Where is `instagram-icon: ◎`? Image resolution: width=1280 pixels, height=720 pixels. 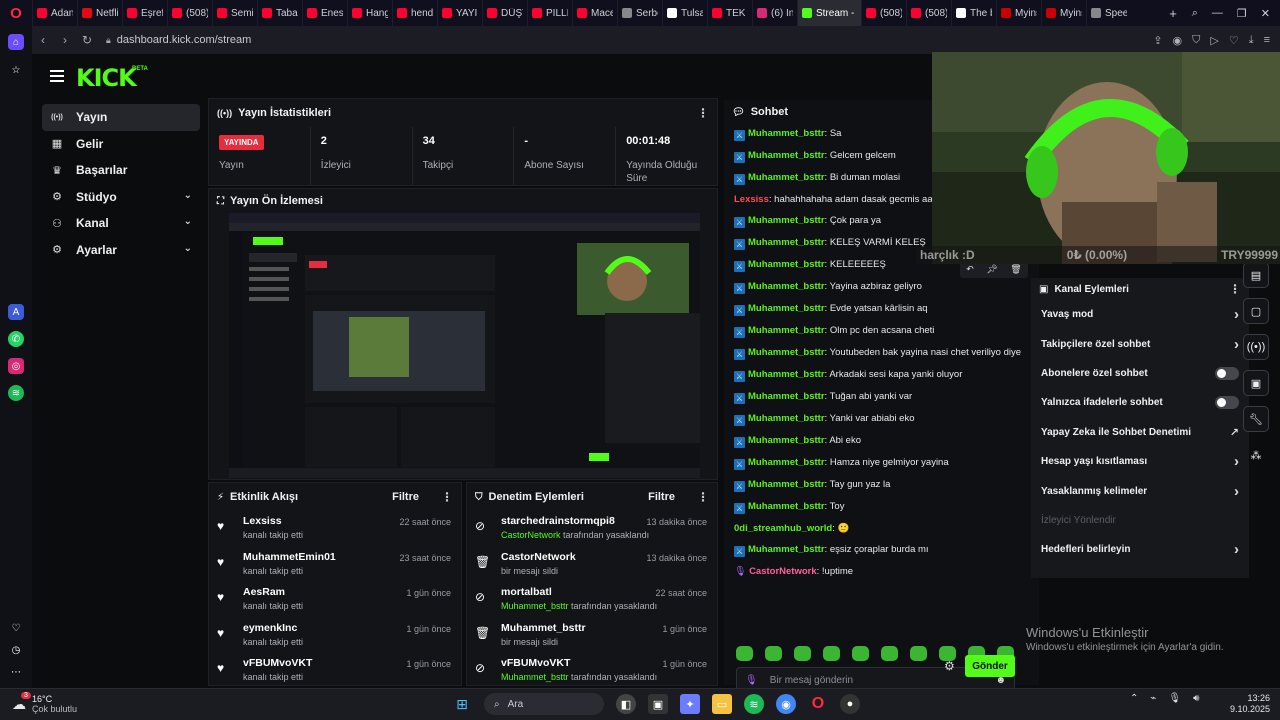 instagram-icon: ◎ is located at coordinates (16, 366).